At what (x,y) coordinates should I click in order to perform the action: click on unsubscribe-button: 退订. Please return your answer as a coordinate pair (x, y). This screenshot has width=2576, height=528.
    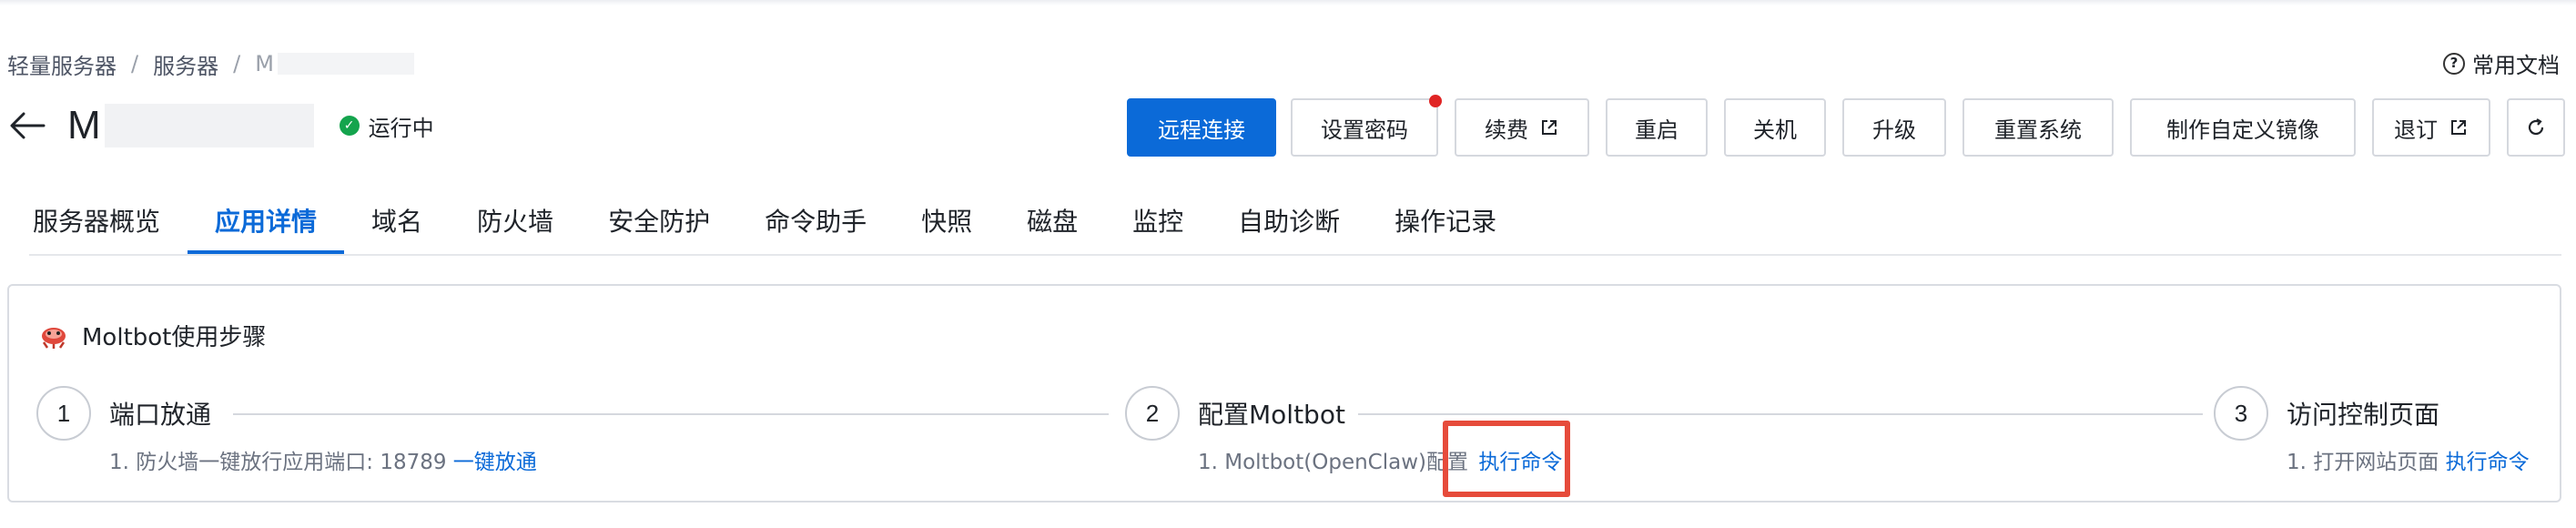
    Looking at the image, I should click on (2431, 127).